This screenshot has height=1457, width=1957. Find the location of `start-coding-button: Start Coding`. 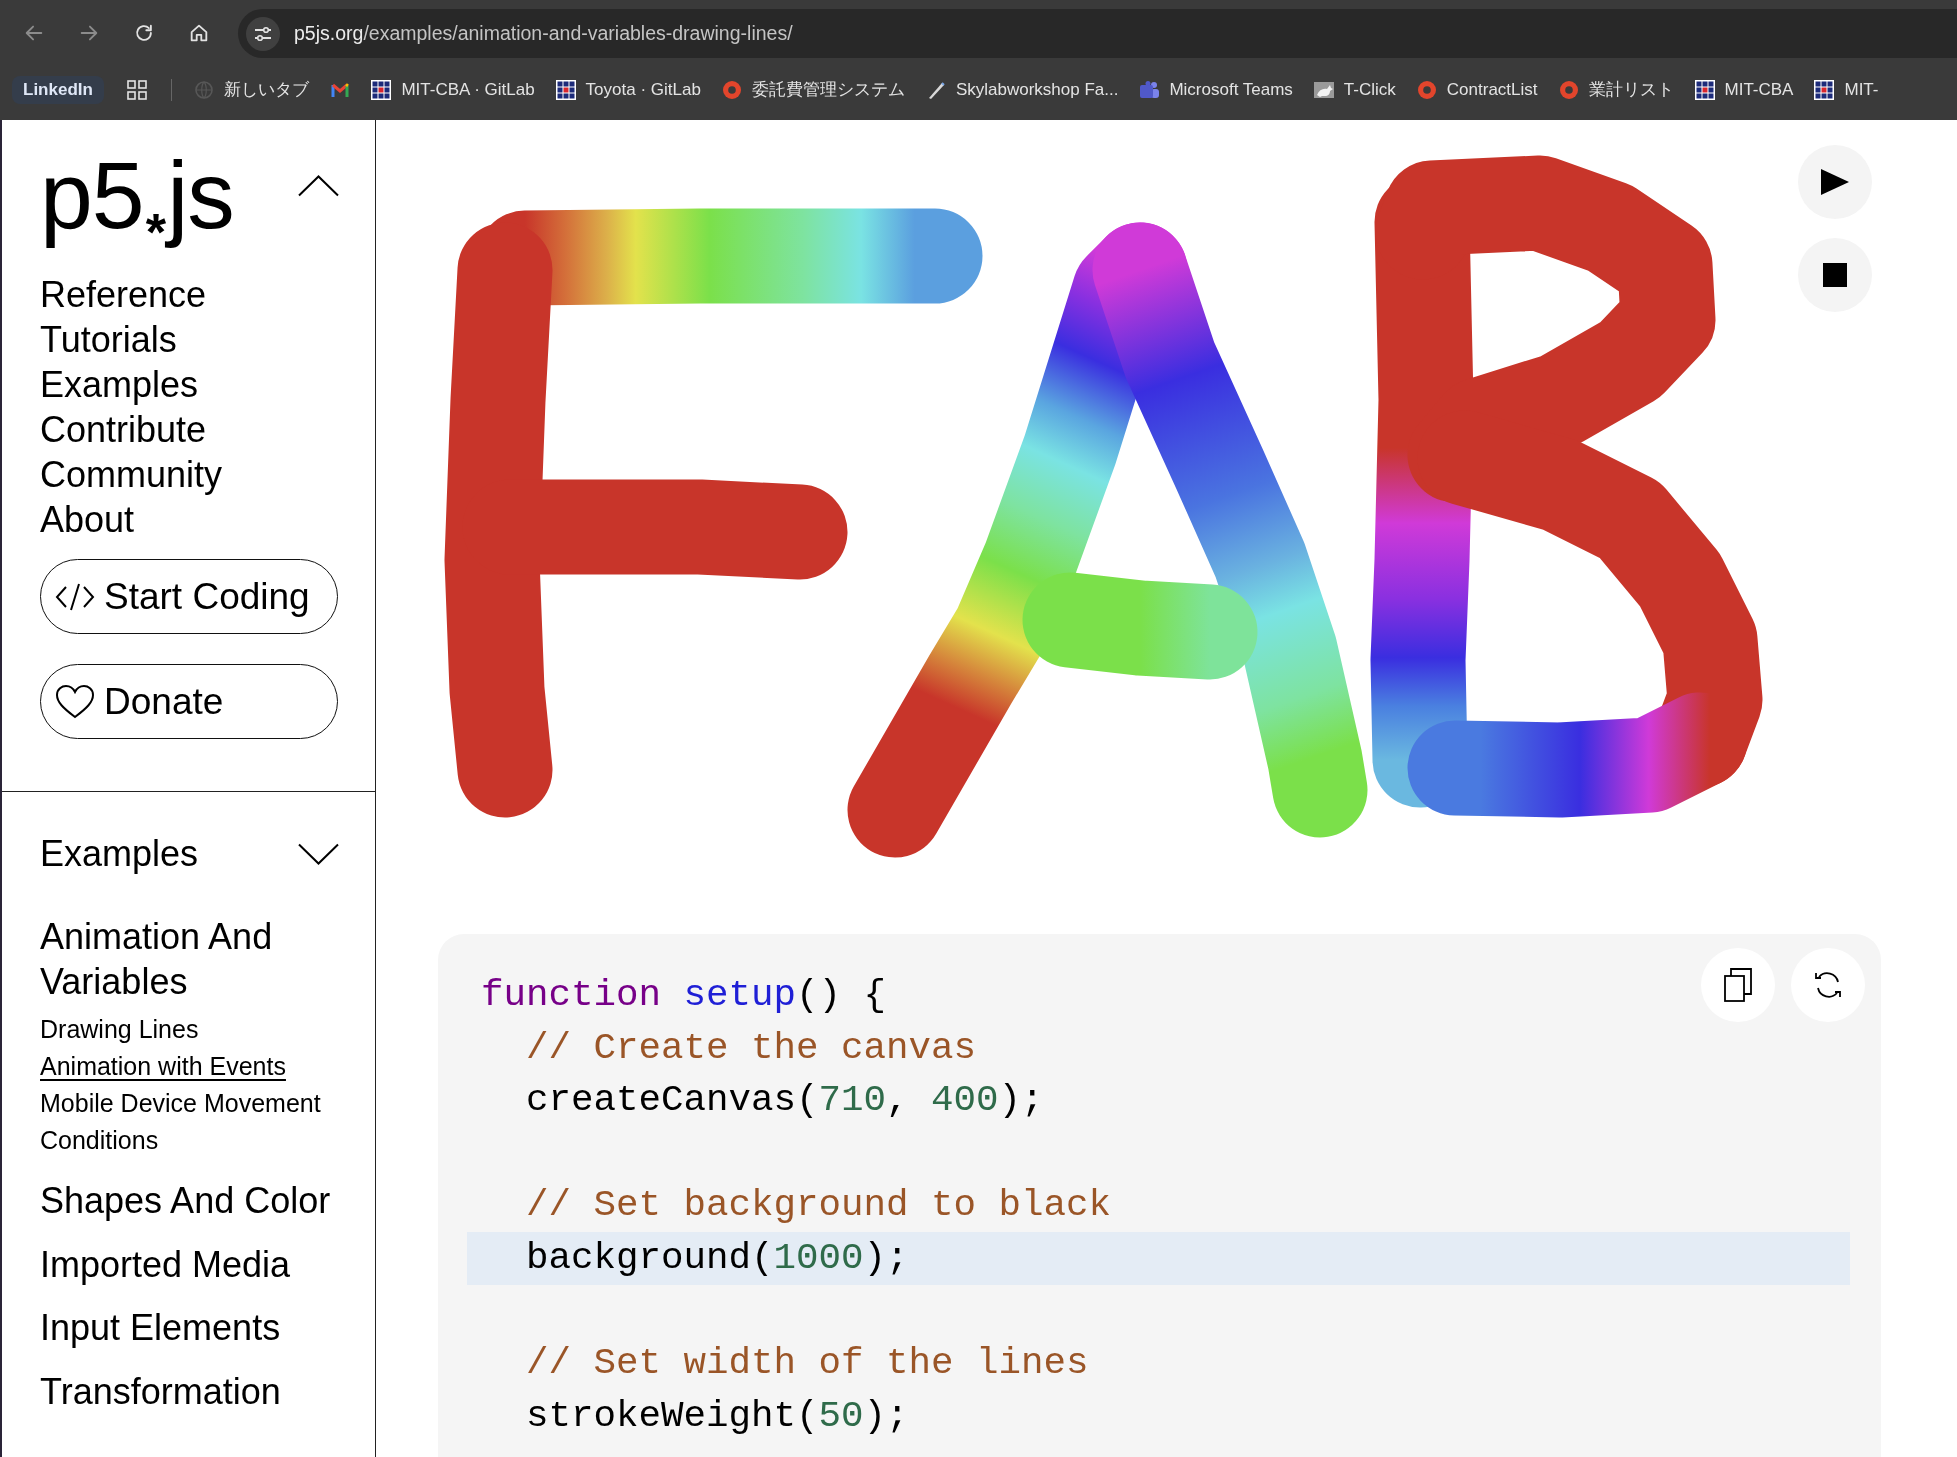

start-coding-button: Start Coding is located at coordinates (189, 596).